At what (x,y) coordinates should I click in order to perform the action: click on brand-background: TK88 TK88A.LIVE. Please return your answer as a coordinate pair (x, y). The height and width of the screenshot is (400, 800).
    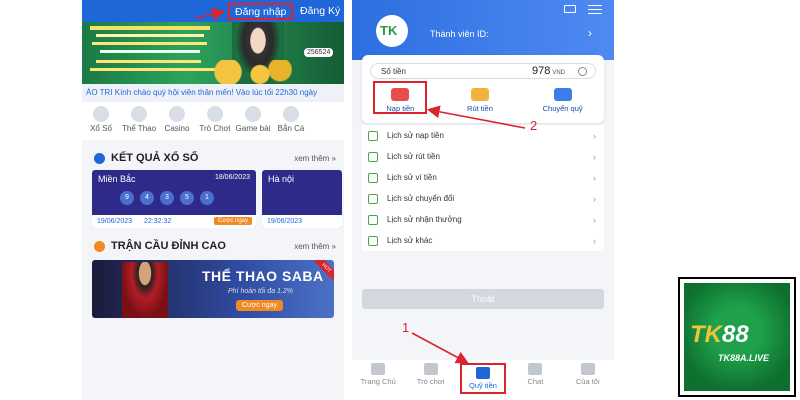
    Looking at the image, I should click on (737, 337).